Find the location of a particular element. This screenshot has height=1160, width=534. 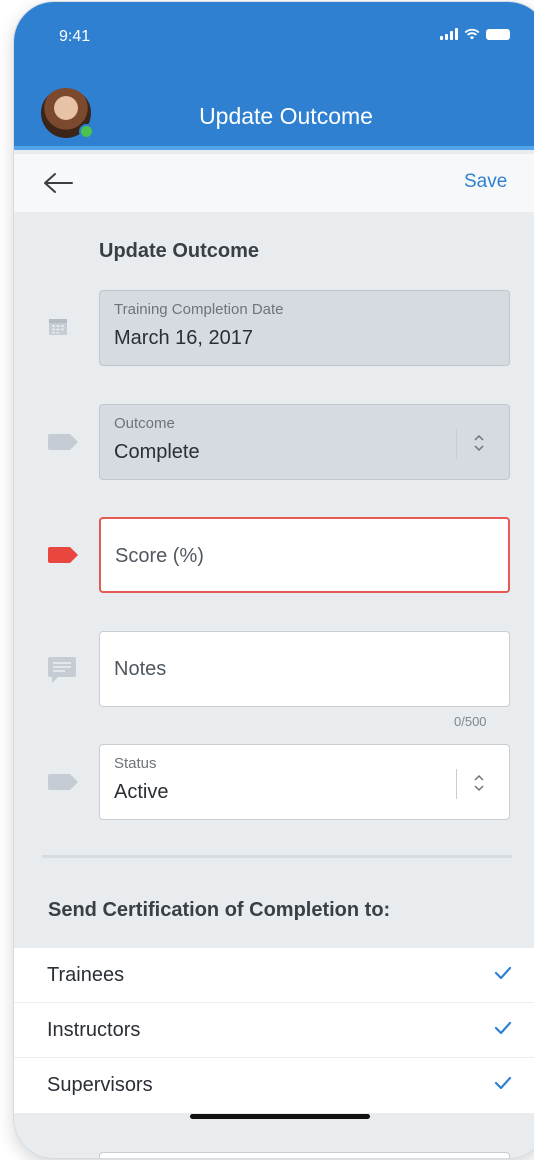

certification-recipient-list: Trainees Instructors Supervisors is located at coordinates (274, 1030).